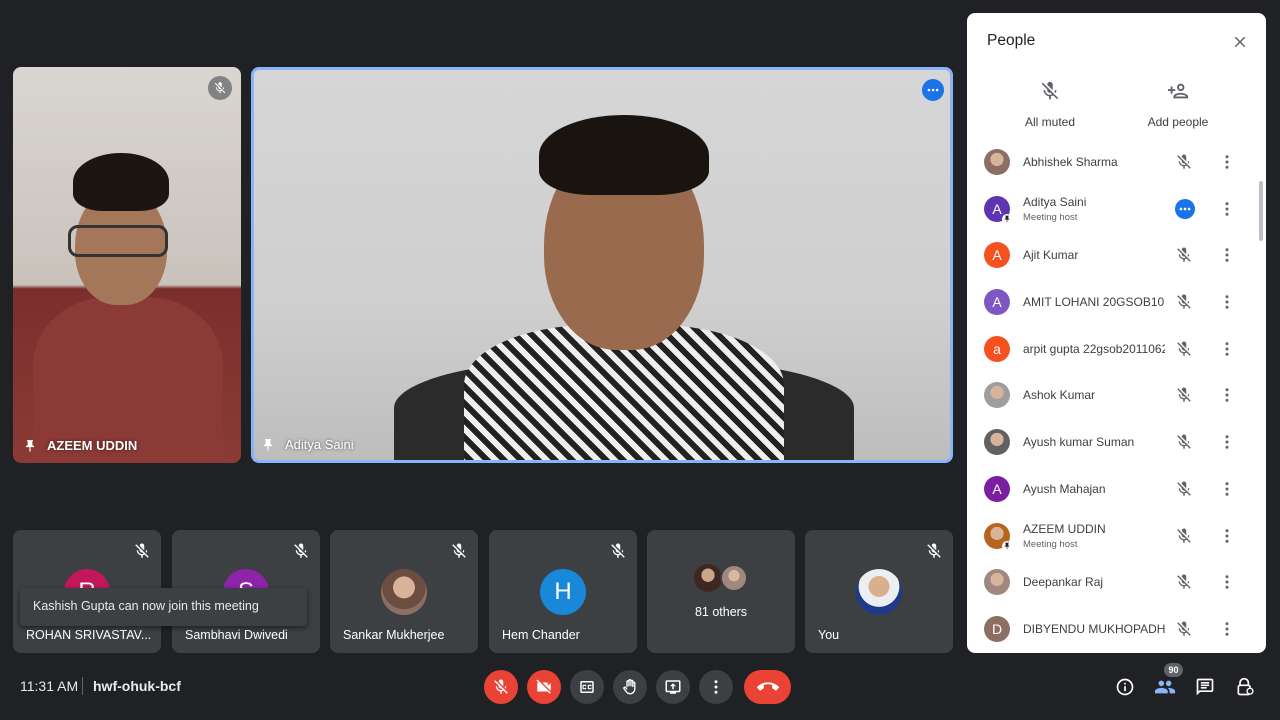  Describe the element at coordinates (137, 686) in the screenshot. I see `meeting-code: hwf-ohuk-bcf` at that location.